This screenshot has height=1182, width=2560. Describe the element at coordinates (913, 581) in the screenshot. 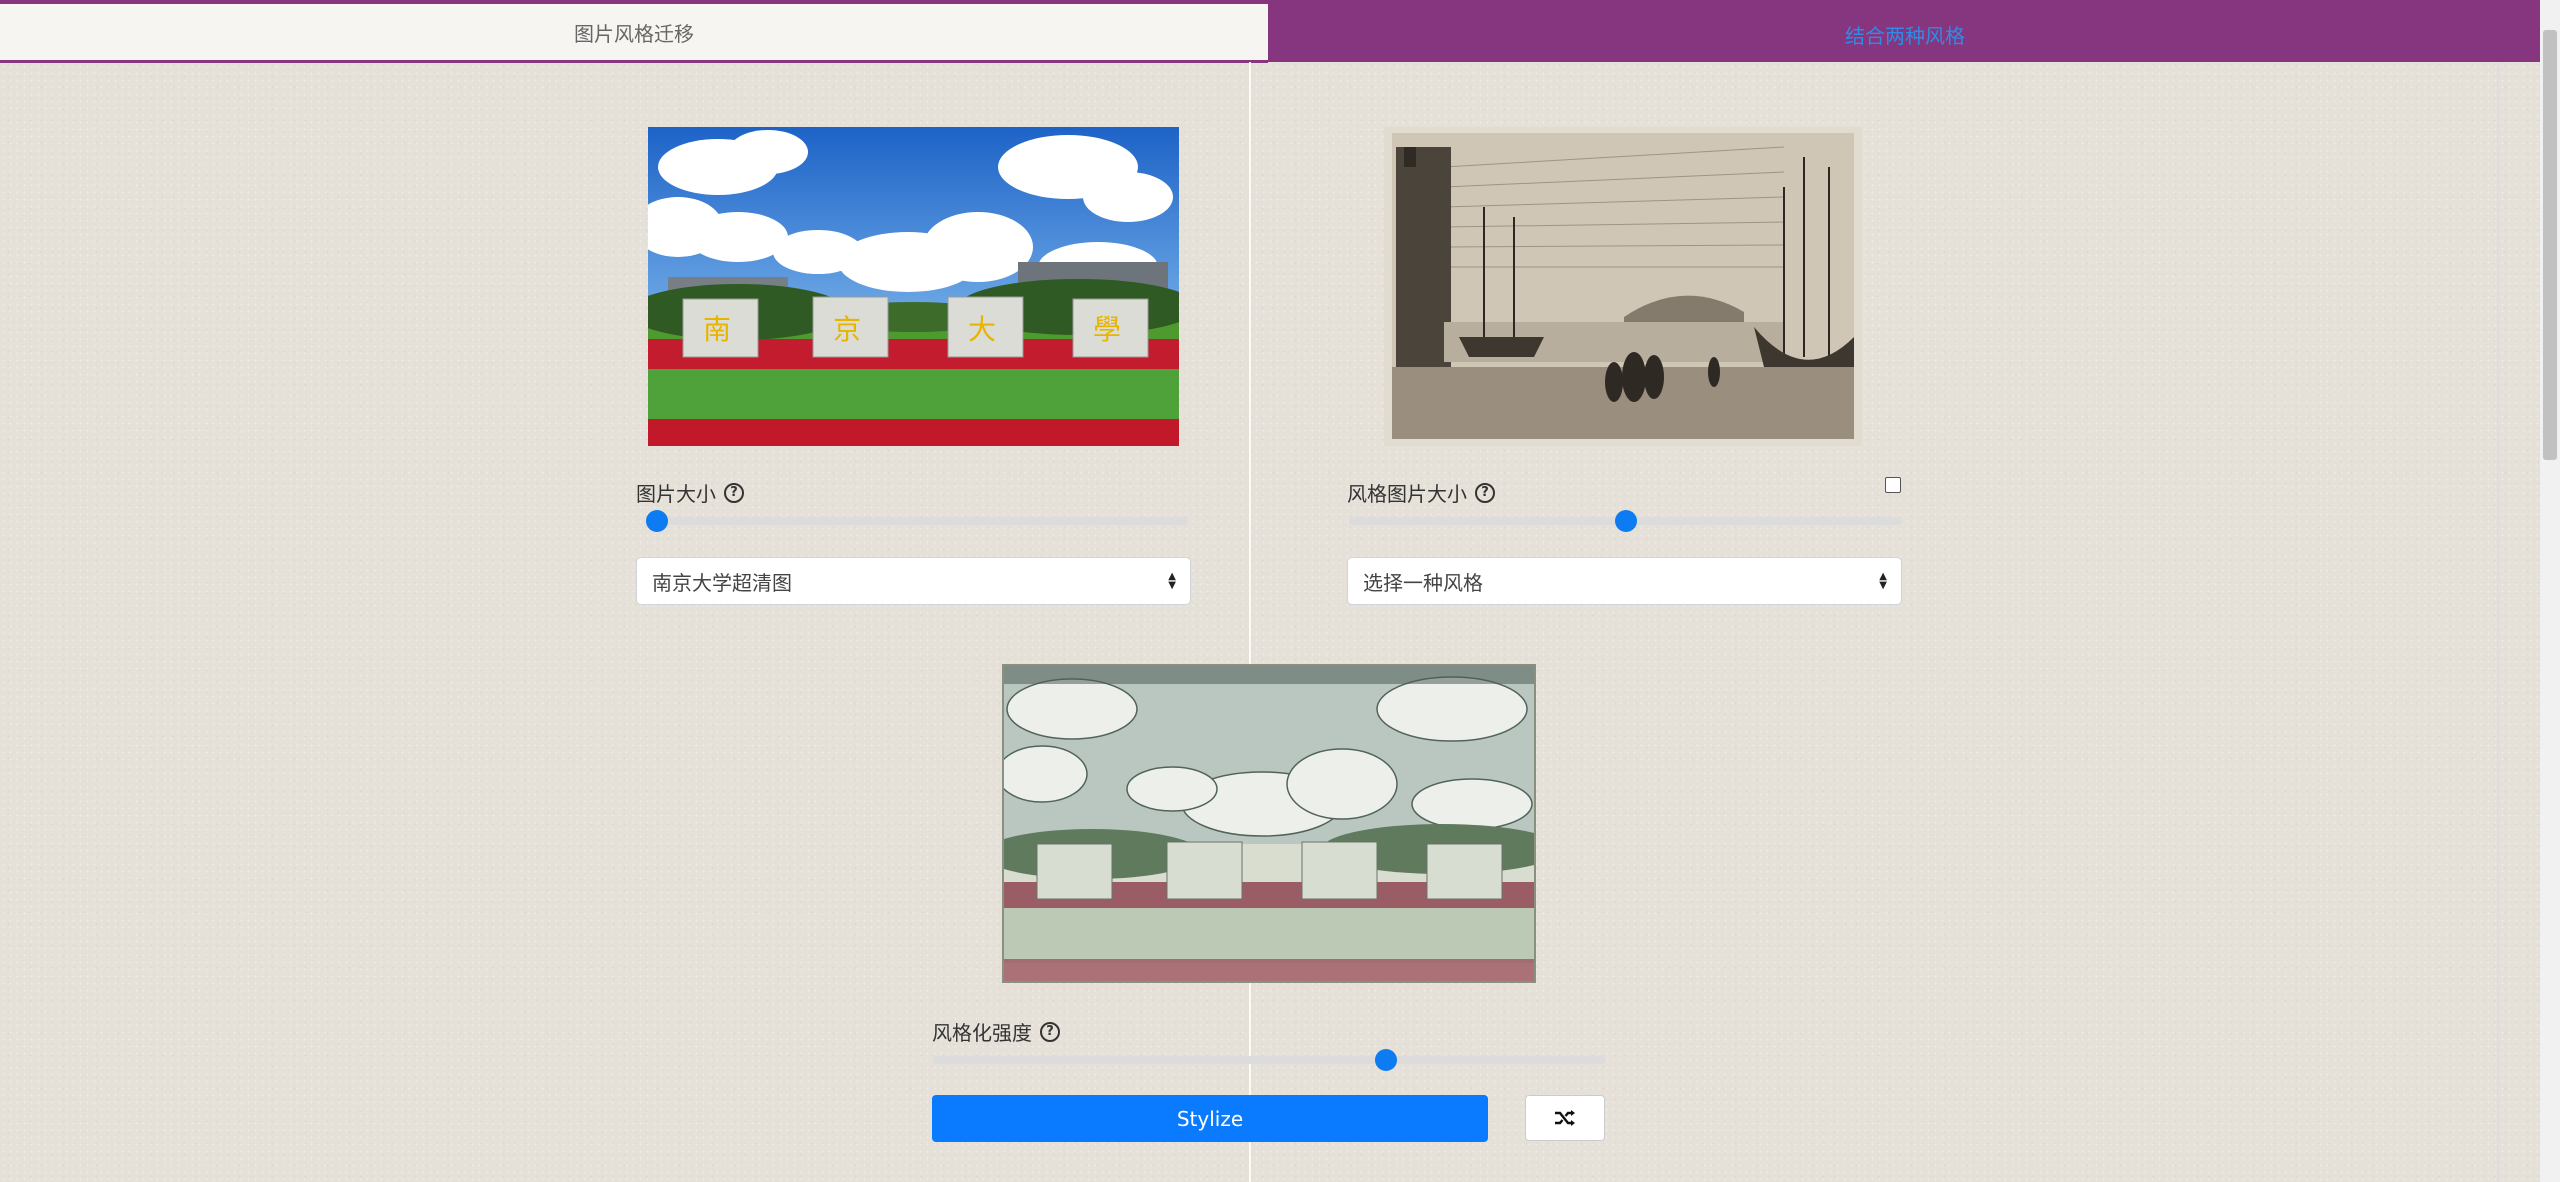

I see `content-image-select: 南京大学超清图 ▲ ▼` at that location.